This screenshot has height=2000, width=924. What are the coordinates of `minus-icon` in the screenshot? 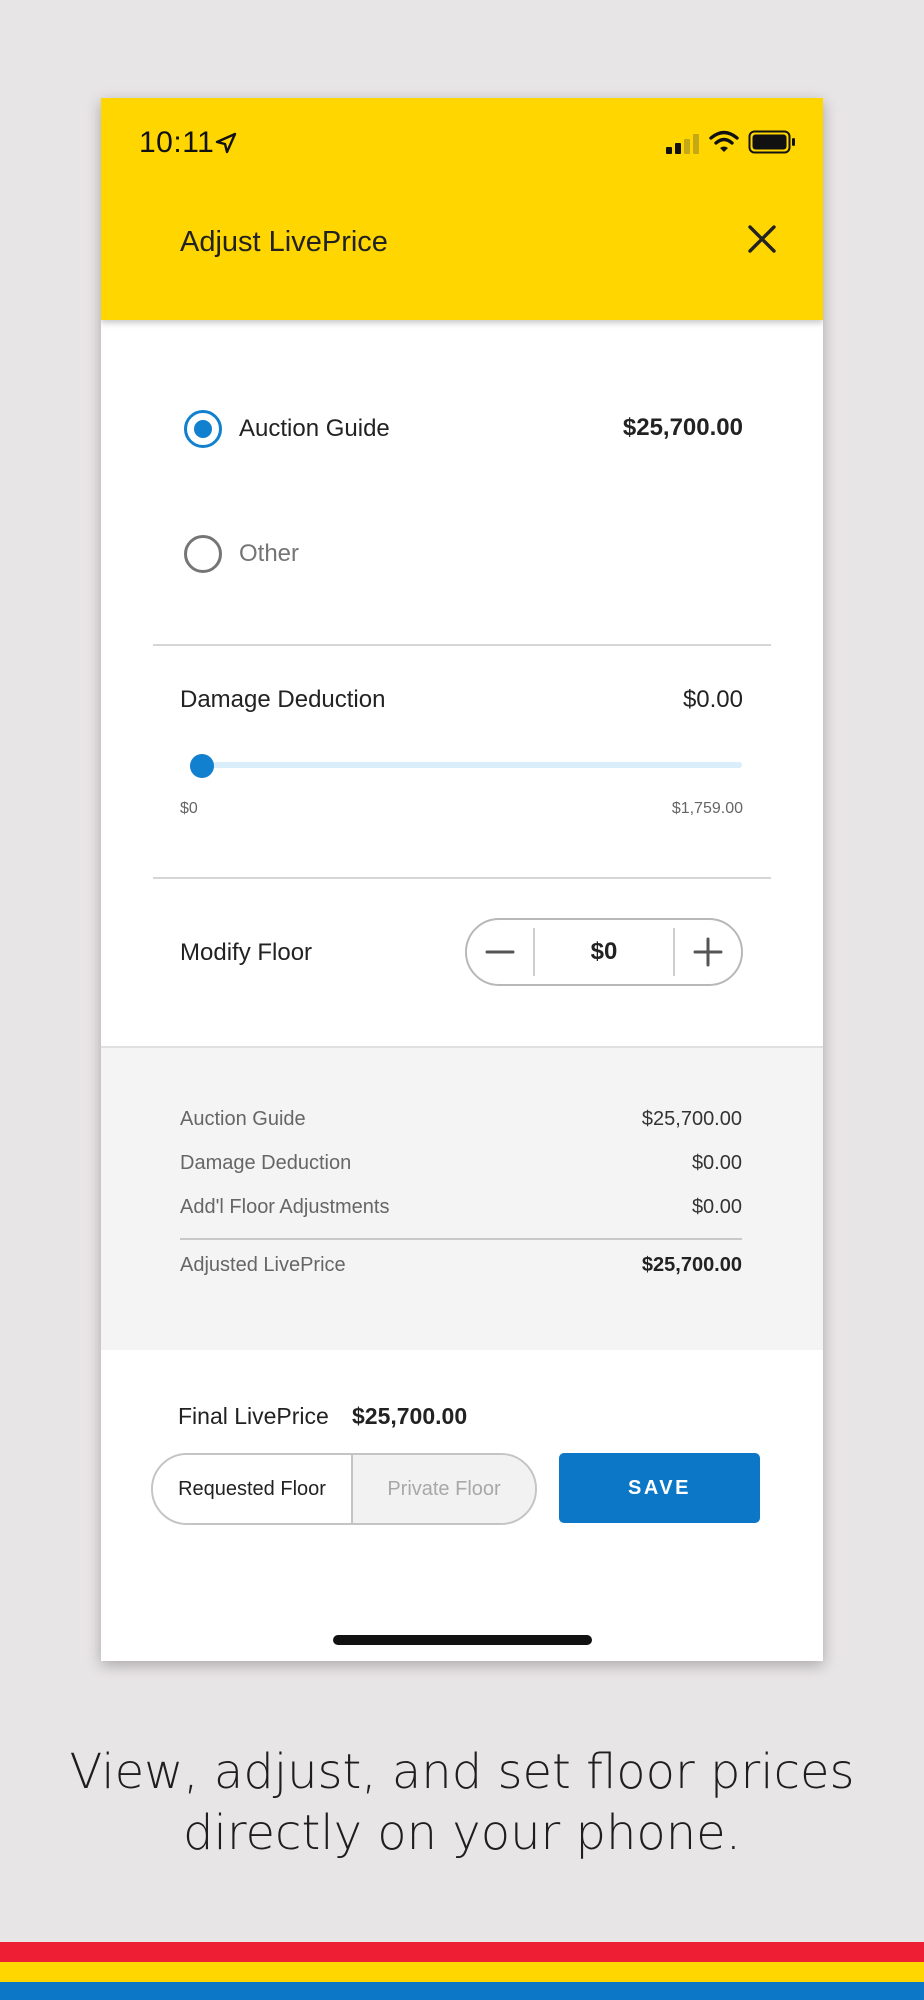 It's located at (500, 952).